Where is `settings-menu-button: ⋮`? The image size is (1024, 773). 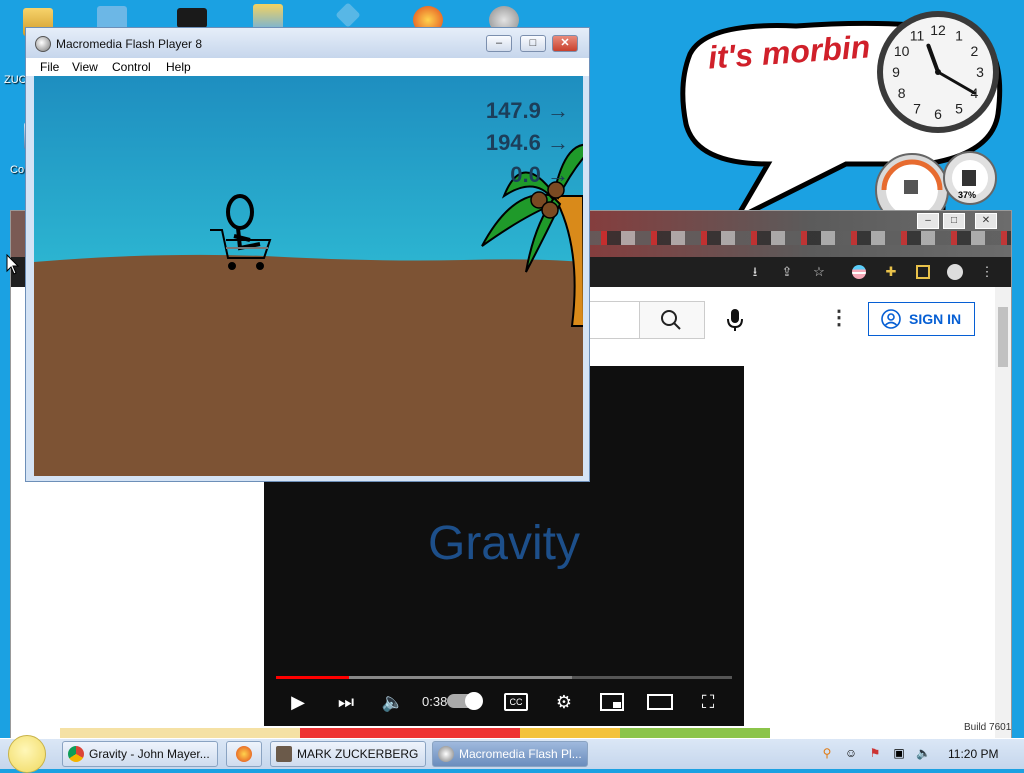 settings-menu-button: ⋮ is located at coordinates (839, 319).